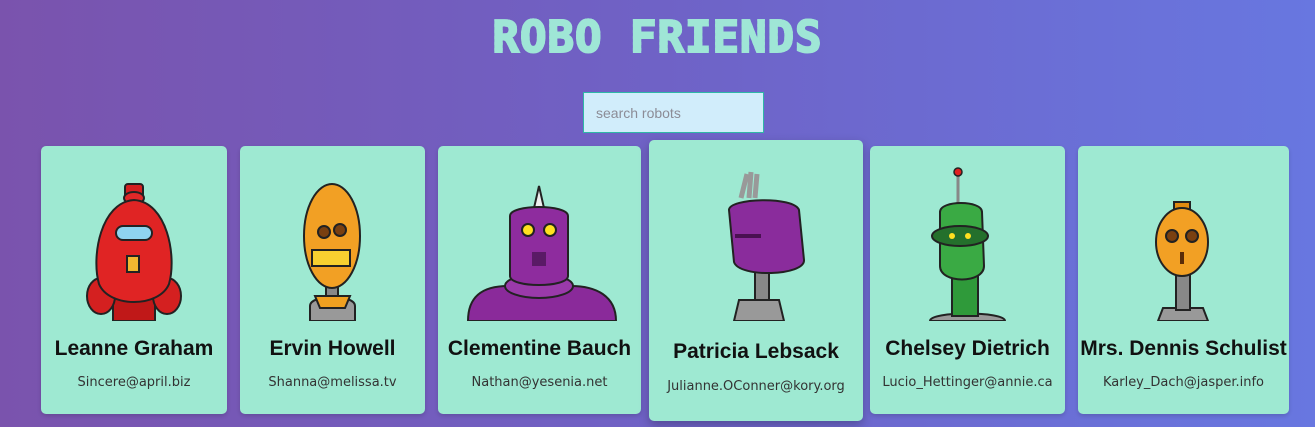 The image size is (1315, 427). Describe the element at coordinates (967, 348) in the screenshot. I see `robot-name: Chelsey Dietrich` at that location.